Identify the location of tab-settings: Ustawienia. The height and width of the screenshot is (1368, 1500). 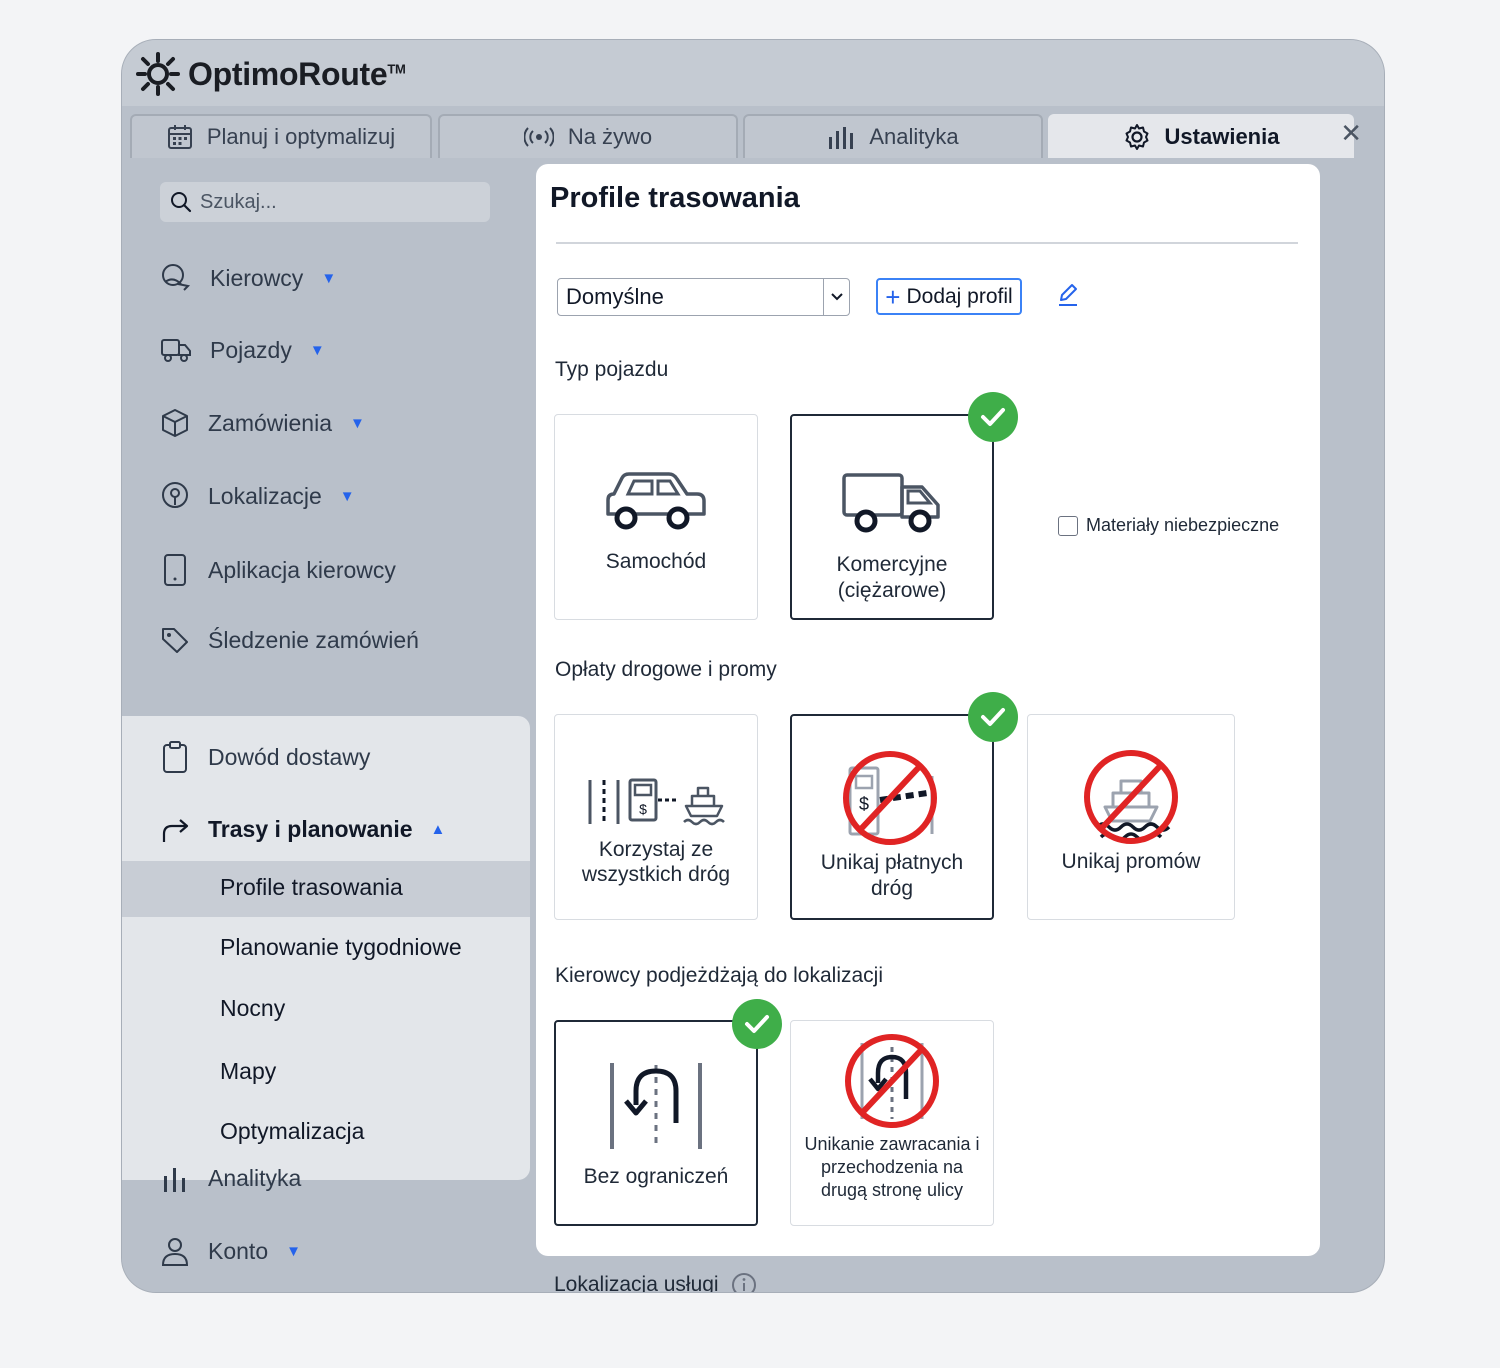
(1201, 136).